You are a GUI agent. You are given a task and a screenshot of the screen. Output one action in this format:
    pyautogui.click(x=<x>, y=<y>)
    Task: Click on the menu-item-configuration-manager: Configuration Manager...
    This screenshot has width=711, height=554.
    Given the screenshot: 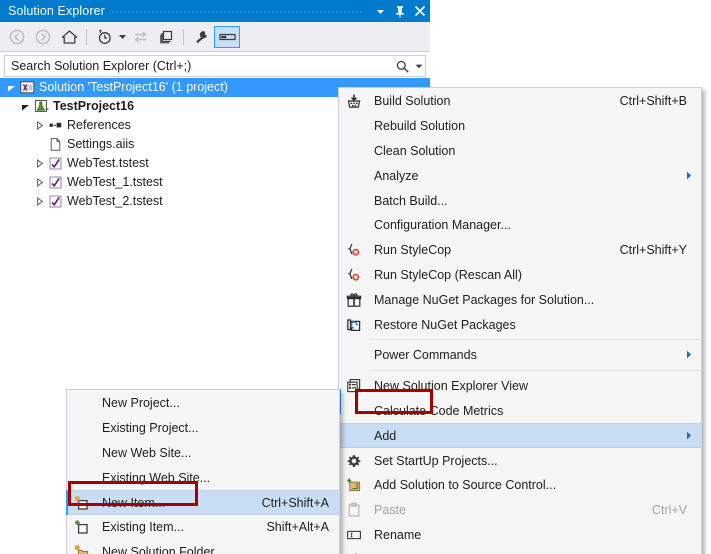 What is the action you would take?
    pyautogui.click(x=520, y=225)
    